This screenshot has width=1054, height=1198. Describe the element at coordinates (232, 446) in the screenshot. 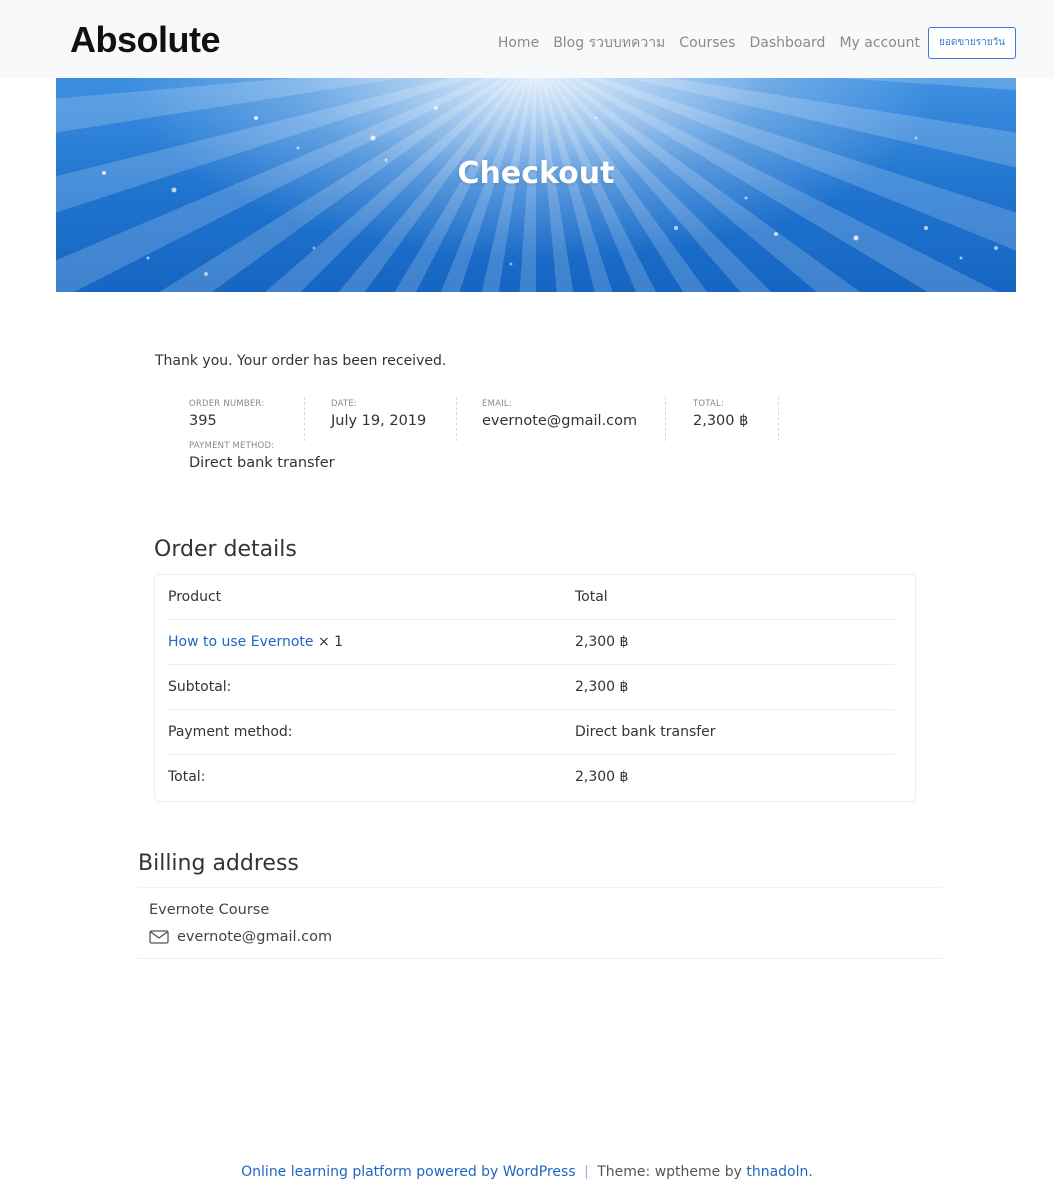

I see `payment-method-label: PAYMENT METHOD:` at that location.